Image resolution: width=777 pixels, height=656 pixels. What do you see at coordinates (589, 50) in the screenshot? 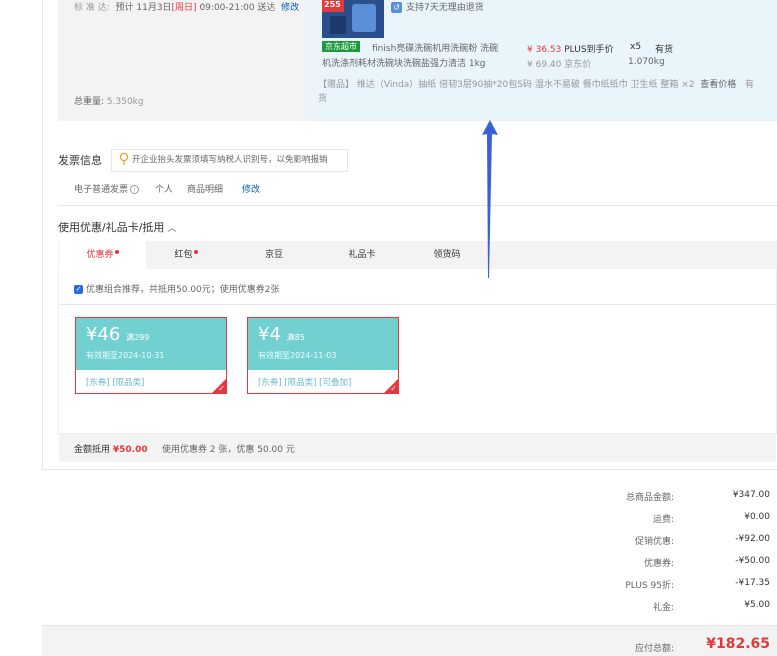
I see `plus-price-tag: PLUS到手价` at bounding box center [589, 50].